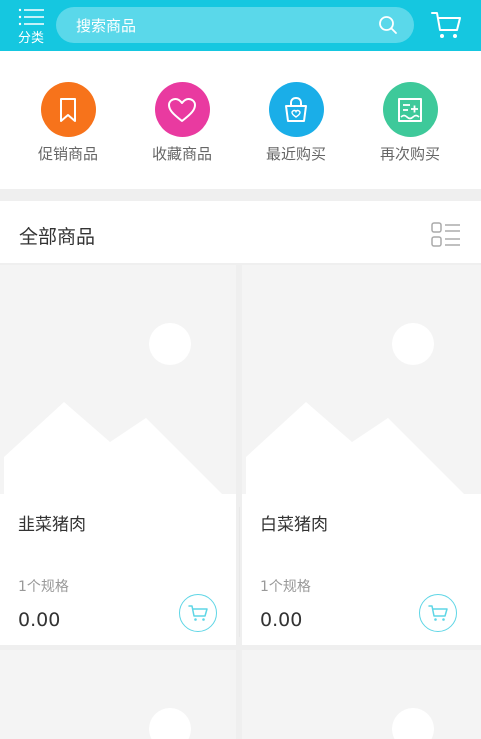 The image size is (481, 739). I want to click on menu-label: 分类, so click(30, 38).